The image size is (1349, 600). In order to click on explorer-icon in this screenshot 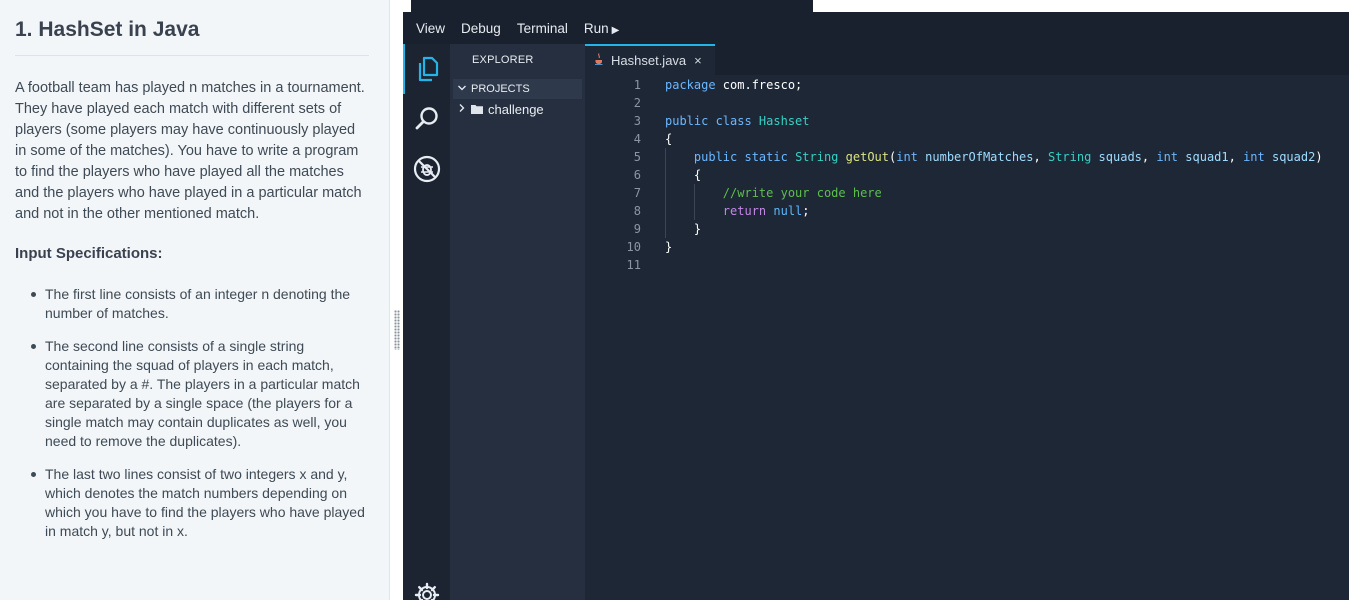, I will do `click(428, 69)`.